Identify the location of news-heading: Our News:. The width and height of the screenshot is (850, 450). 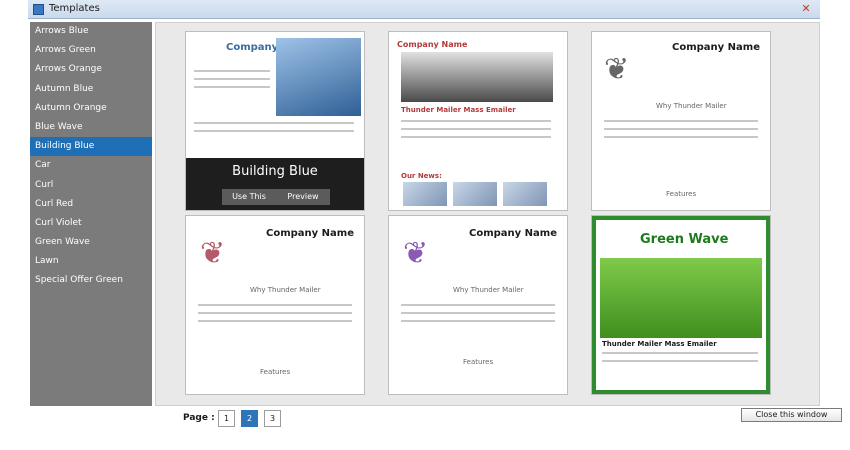
(421, 176).